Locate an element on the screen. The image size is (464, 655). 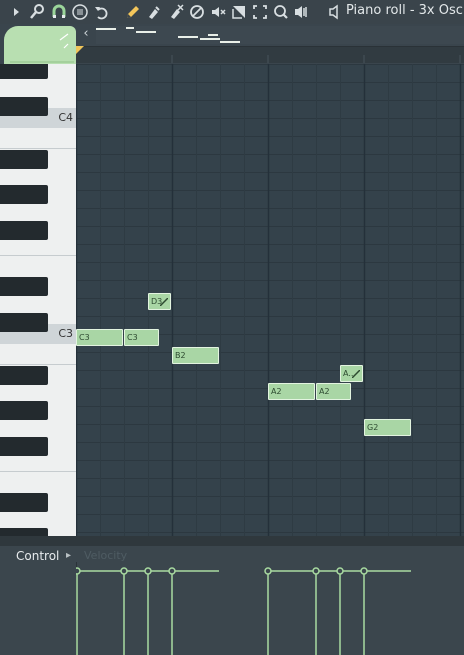
snap-tab is located at coordinates (40, 45).